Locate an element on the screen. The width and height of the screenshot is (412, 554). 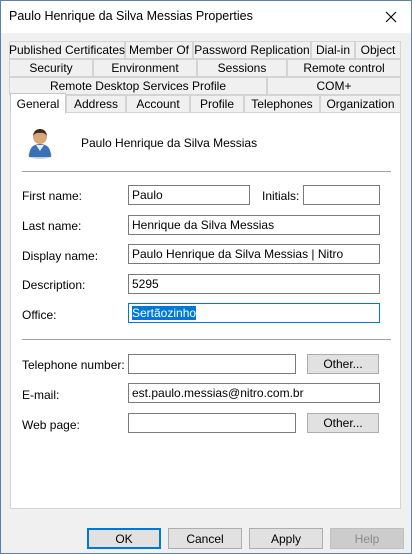
description-field: 5295 is located at coordinates (254, 284).